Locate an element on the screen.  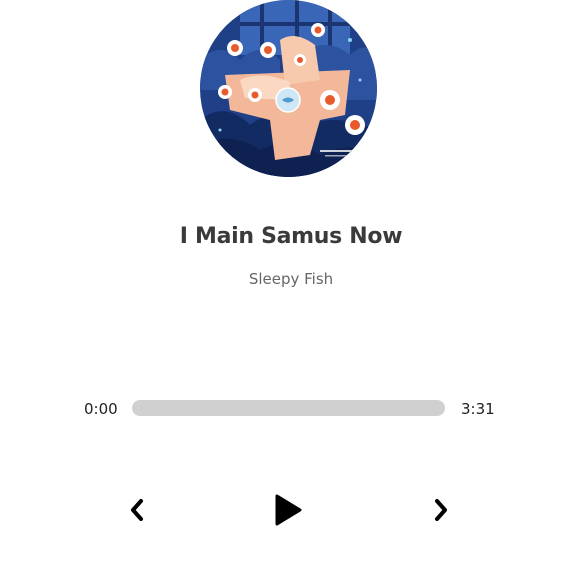
play-icon is located at coordinates (288, 510).